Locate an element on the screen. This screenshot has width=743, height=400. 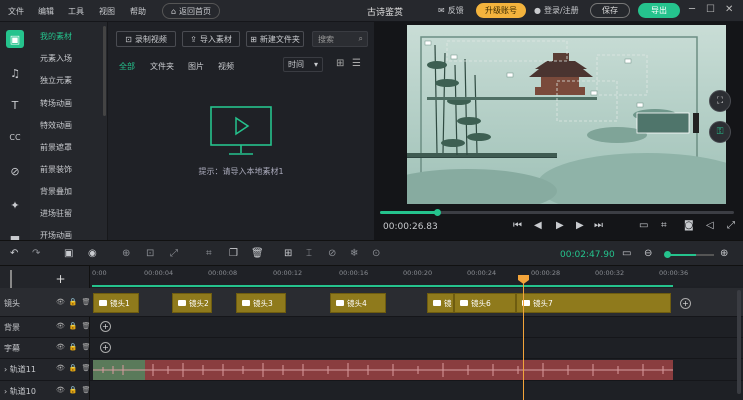
lock-ratio-button: ⚿ is located at coordinates (720, 132).